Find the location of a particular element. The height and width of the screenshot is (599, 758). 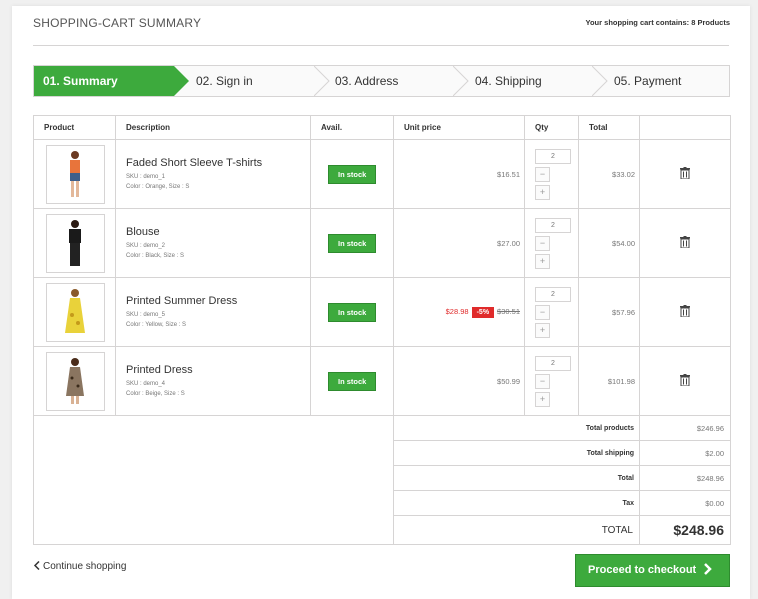

page-title: SHOPPING-CART SUMMARY is located at coordinates (117, 23).